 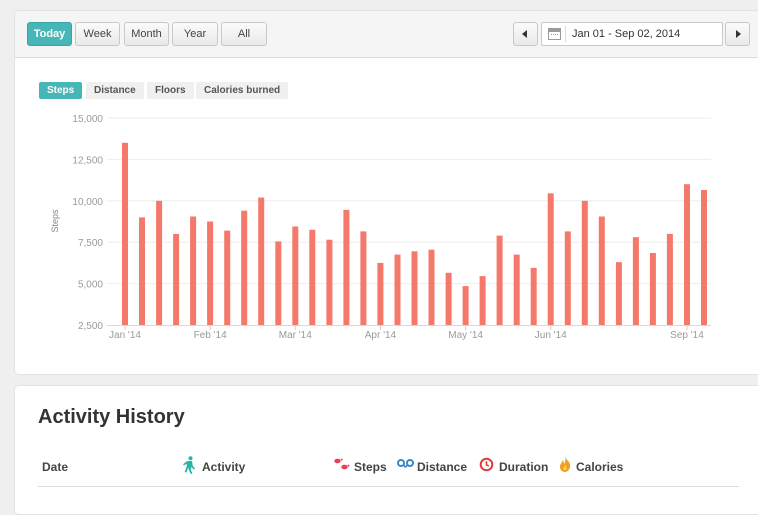 I want to click on y-tick-label: 15,000, so click(x=87, y=119).